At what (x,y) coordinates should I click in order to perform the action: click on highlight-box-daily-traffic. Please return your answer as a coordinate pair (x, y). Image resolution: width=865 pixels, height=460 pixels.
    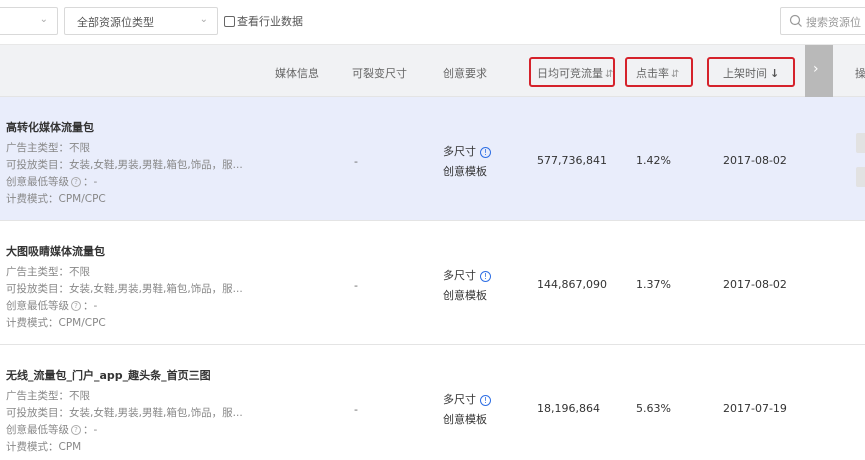
    Looking at the image, I should click on (572, 72).